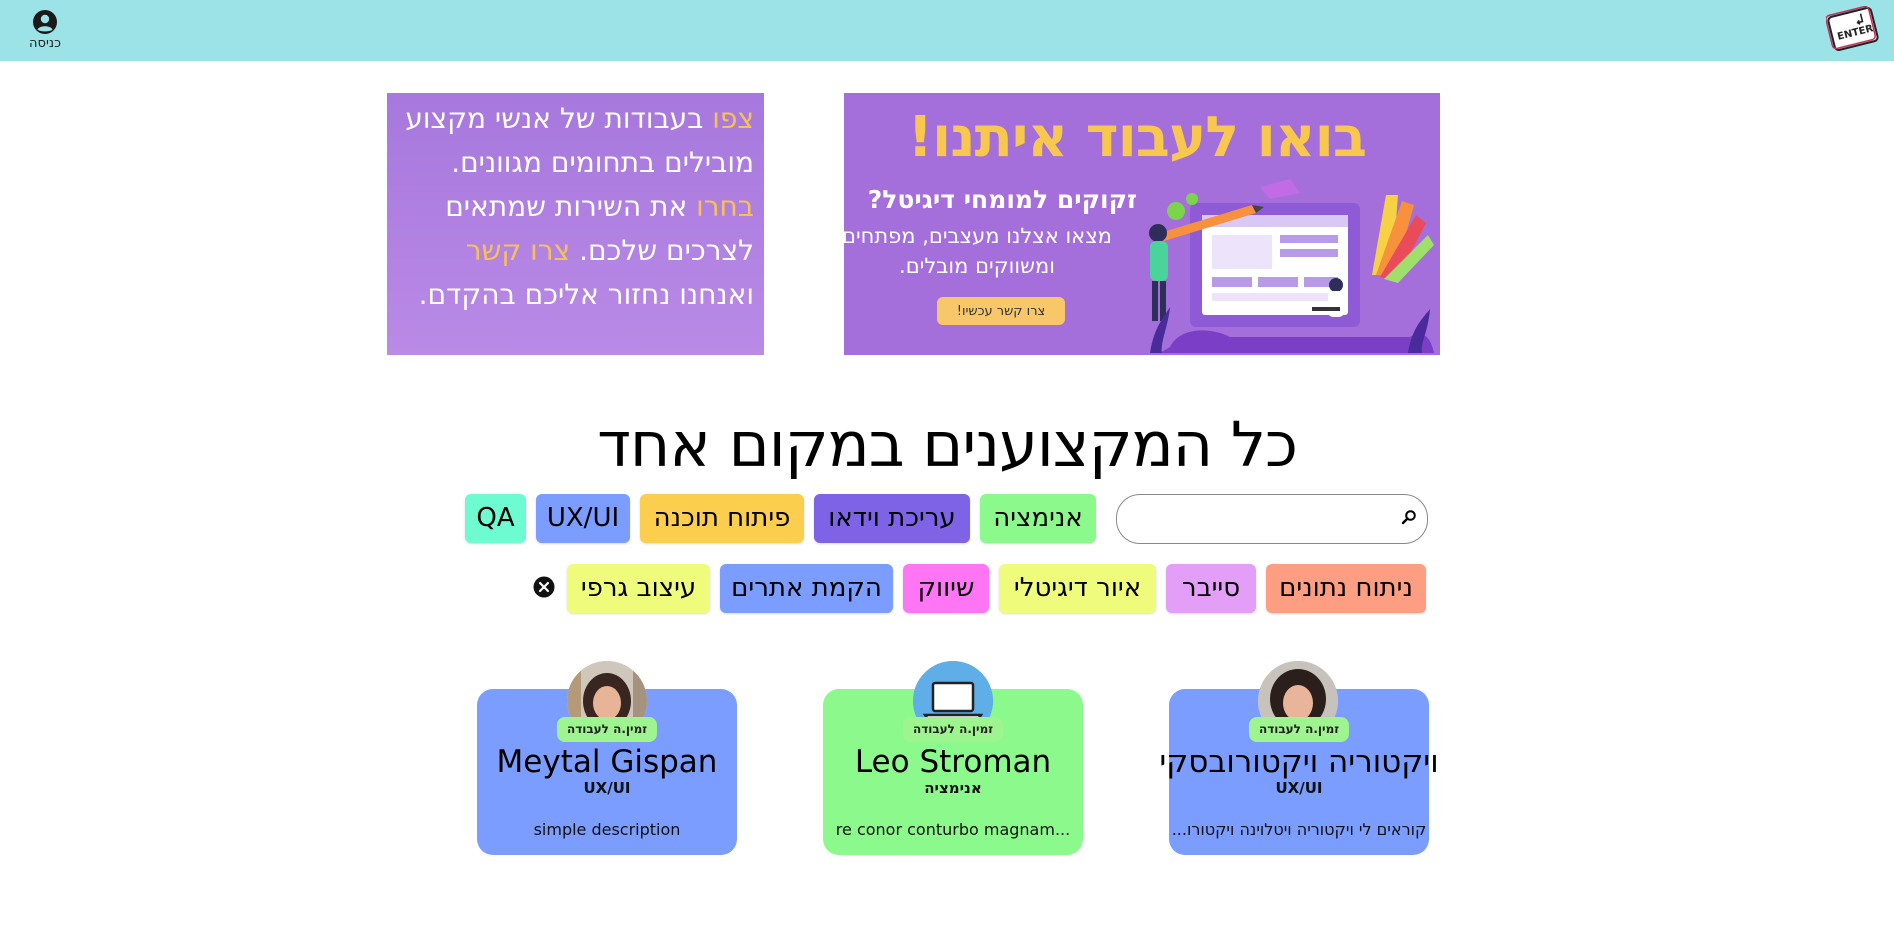 This screenshot has width=1894, height=927. Describe the element at coordinates (607, 829) in the screenshot. I see `card-description: simple description` at that location.